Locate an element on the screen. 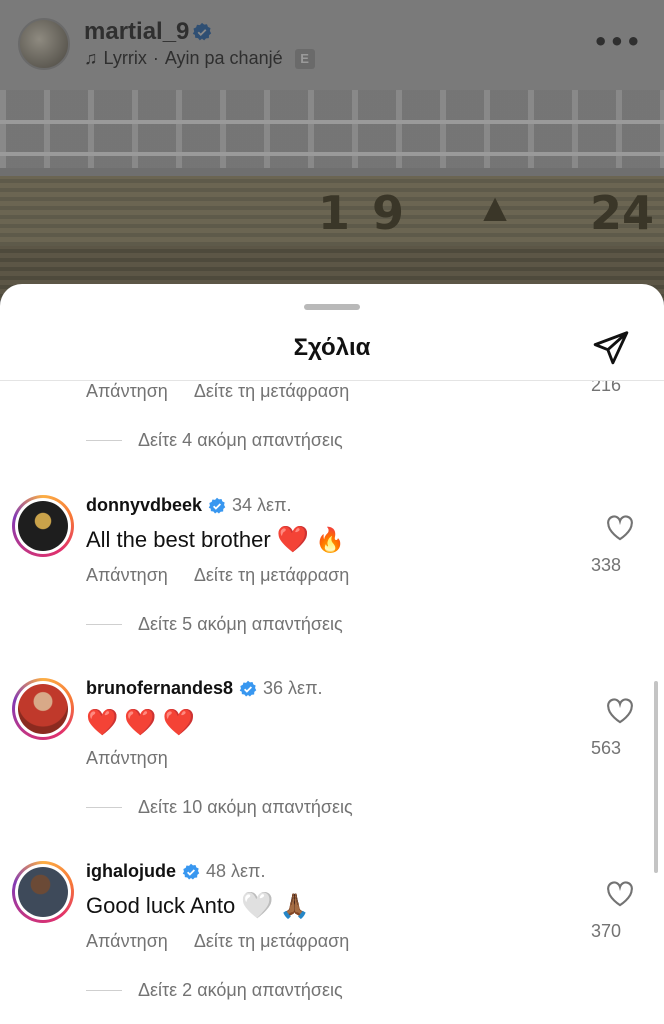 This screenshot has height=1024, width=664. comment-time: 48 λεπ. is located at coordinates (236, 871).